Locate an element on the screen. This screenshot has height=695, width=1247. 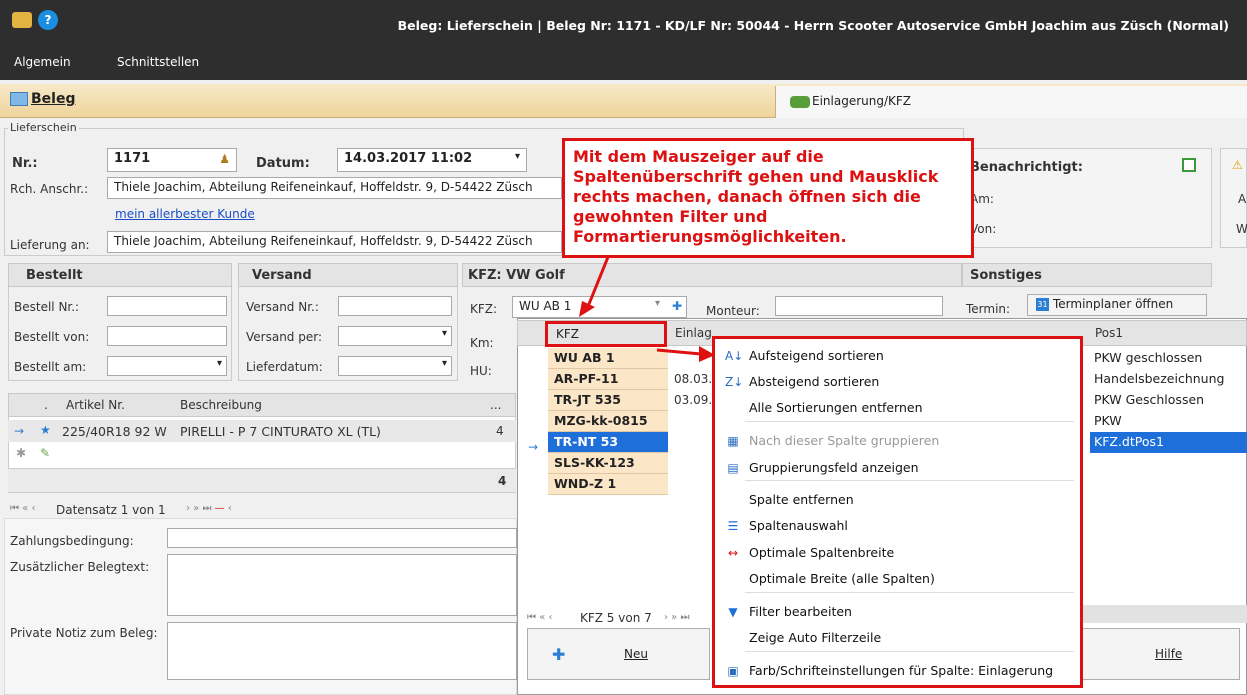
belegtext-label: Zusätzlicher Belegtext: is located at coordinates (80, 567).